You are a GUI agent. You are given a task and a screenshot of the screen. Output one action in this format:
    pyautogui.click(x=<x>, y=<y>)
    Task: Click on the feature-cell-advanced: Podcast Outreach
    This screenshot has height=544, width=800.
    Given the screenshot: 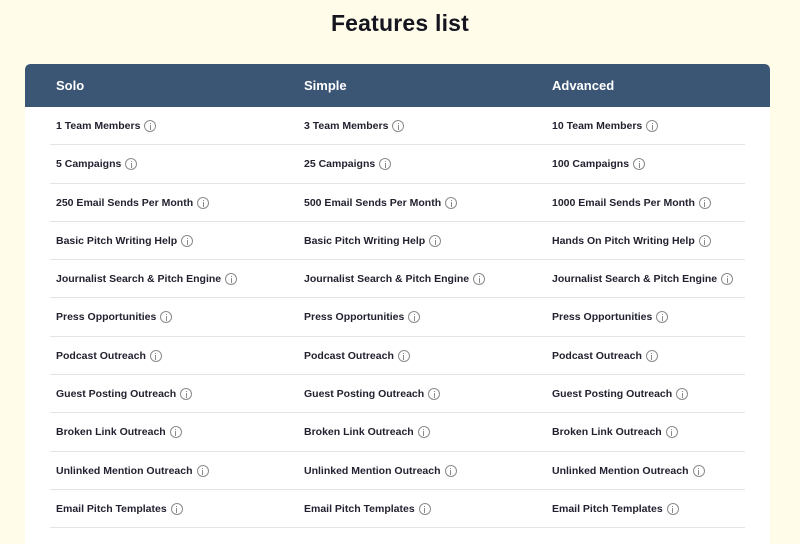 What is the action you would take?
    pyautogui.click(x=605, y=356)
    